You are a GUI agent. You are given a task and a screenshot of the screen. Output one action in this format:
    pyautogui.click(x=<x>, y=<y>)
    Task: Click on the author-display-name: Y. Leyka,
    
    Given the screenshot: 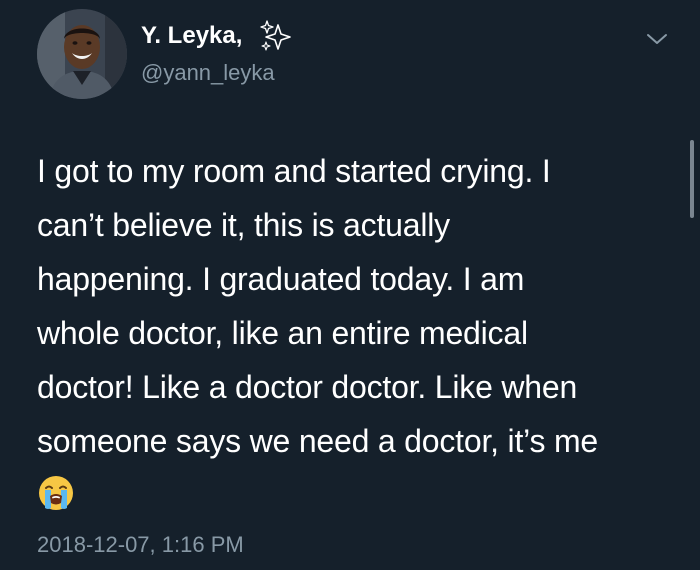 What is the action you would take?
    pyautogui.click(x=191, y=36)
    